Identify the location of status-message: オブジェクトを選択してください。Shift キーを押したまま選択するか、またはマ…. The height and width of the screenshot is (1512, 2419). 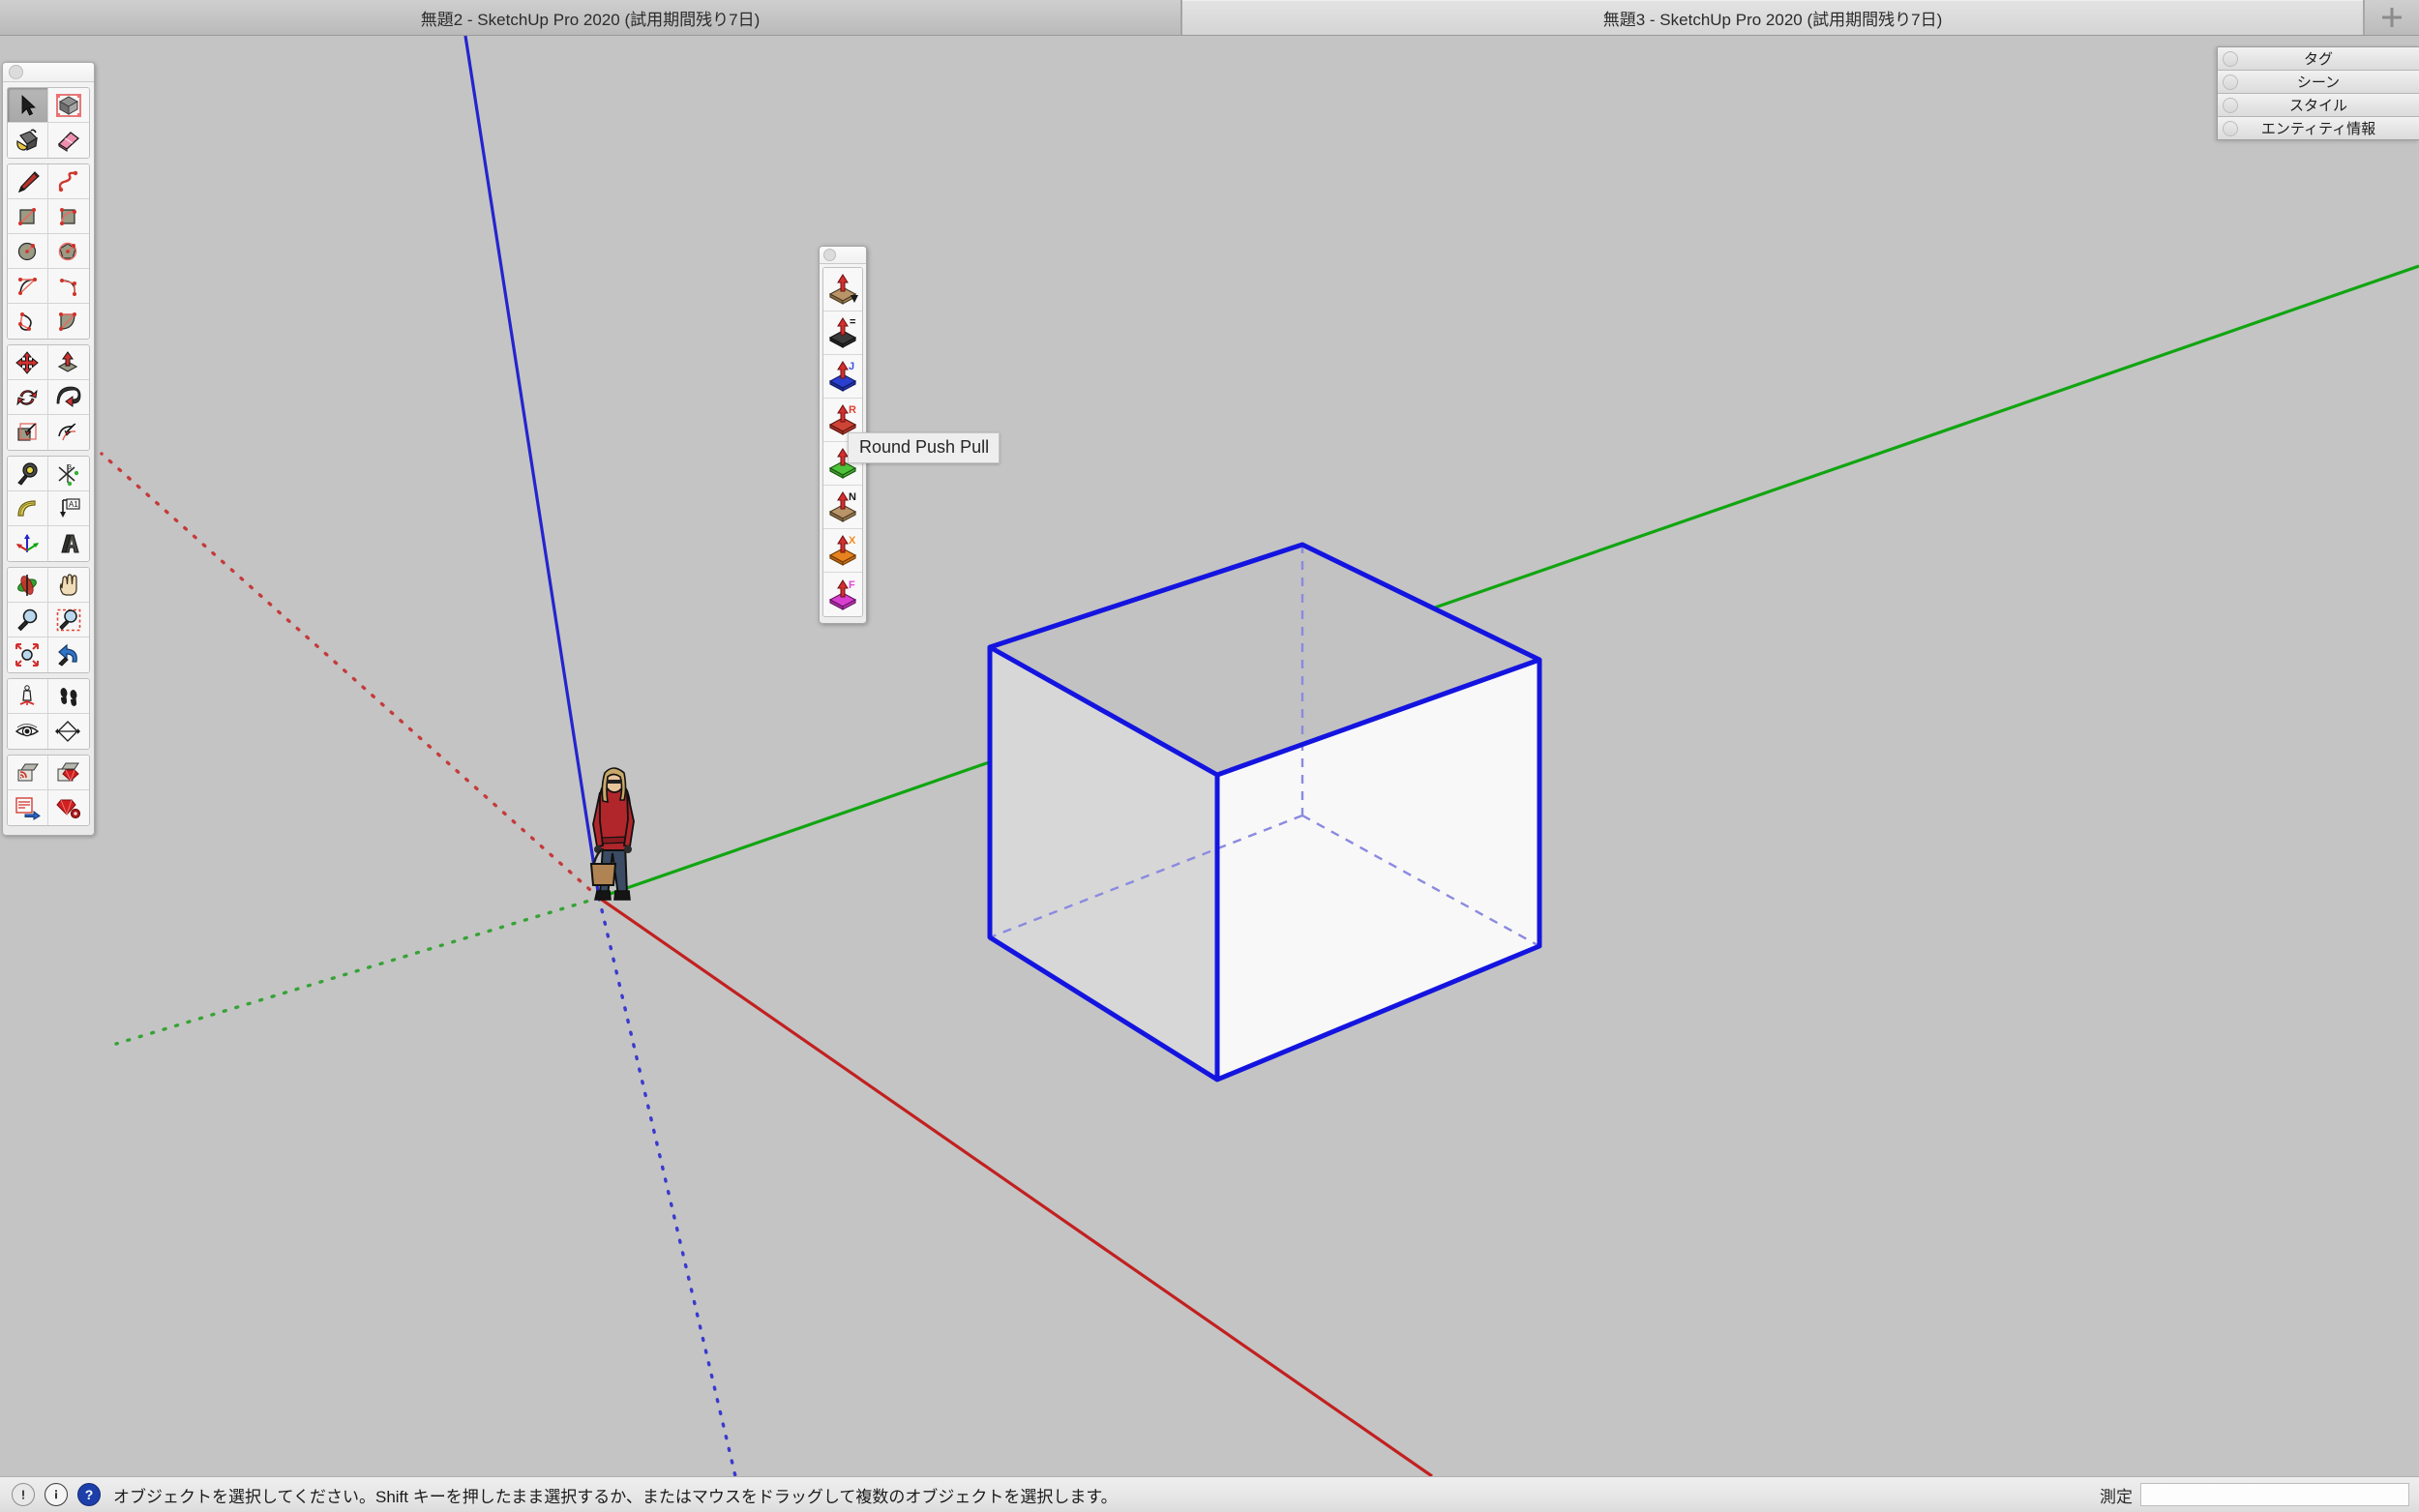
(615, 1496).